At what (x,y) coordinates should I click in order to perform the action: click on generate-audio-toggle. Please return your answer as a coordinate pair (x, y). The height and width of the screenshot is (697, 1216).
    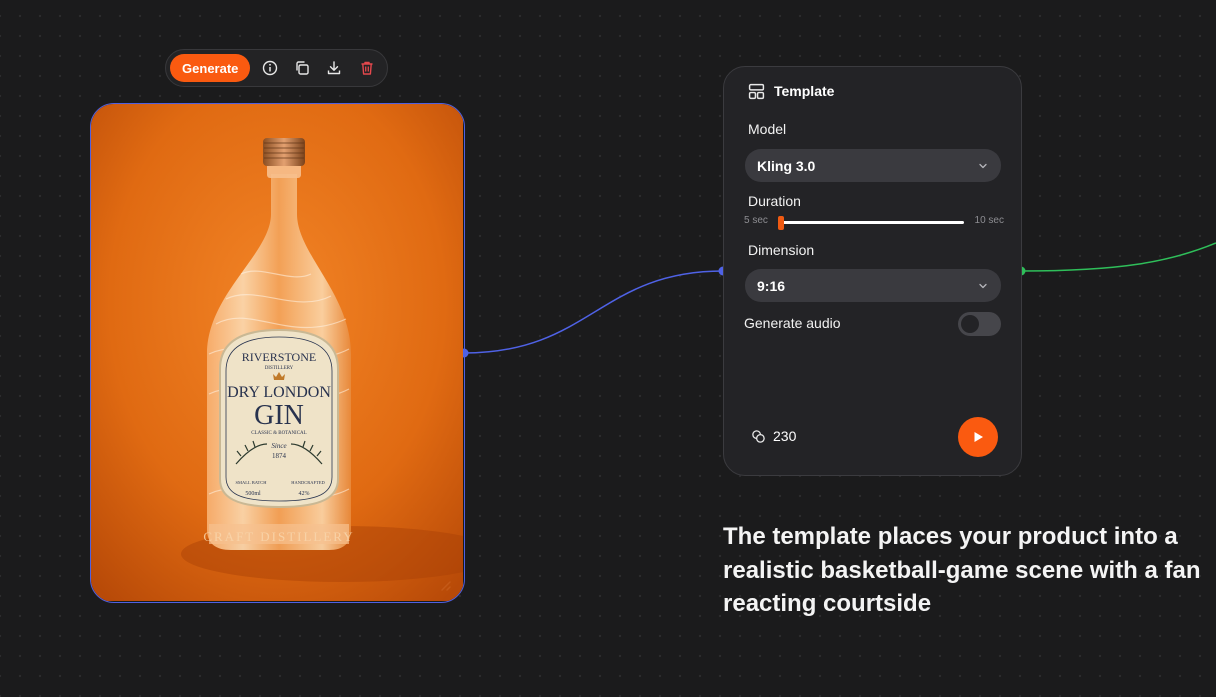
    Looking at the image, I should click on (979, 324).